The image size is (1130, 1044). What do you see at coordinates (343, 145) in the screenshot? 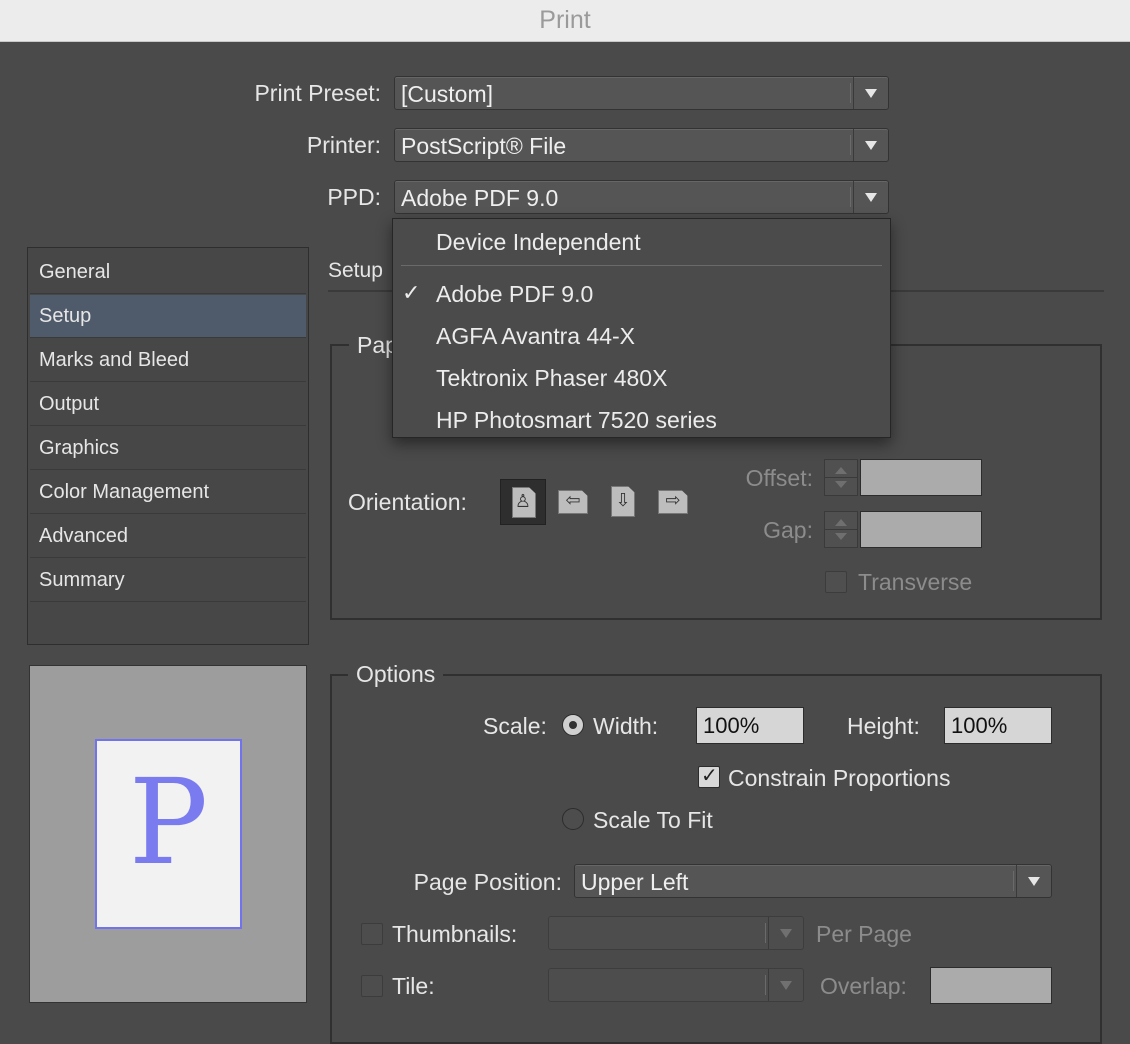
I see `printer-label: Printer:` at bounding box center [343, 145].